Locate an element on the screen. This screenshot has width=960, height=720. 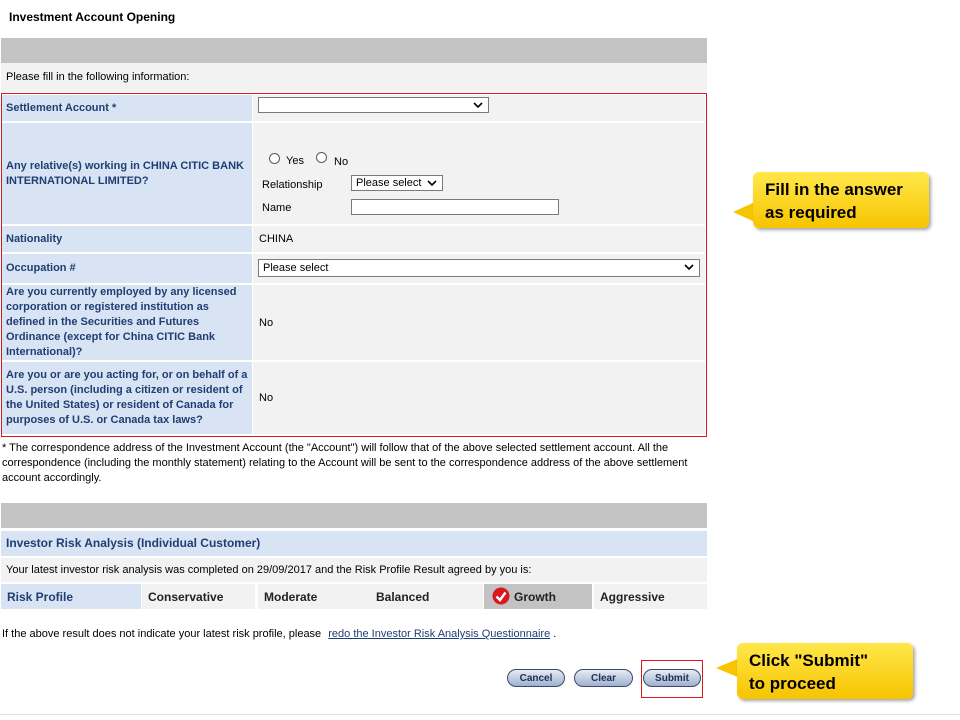
submit-callout-line-2: to proceed is located at coordinates (792, 683).